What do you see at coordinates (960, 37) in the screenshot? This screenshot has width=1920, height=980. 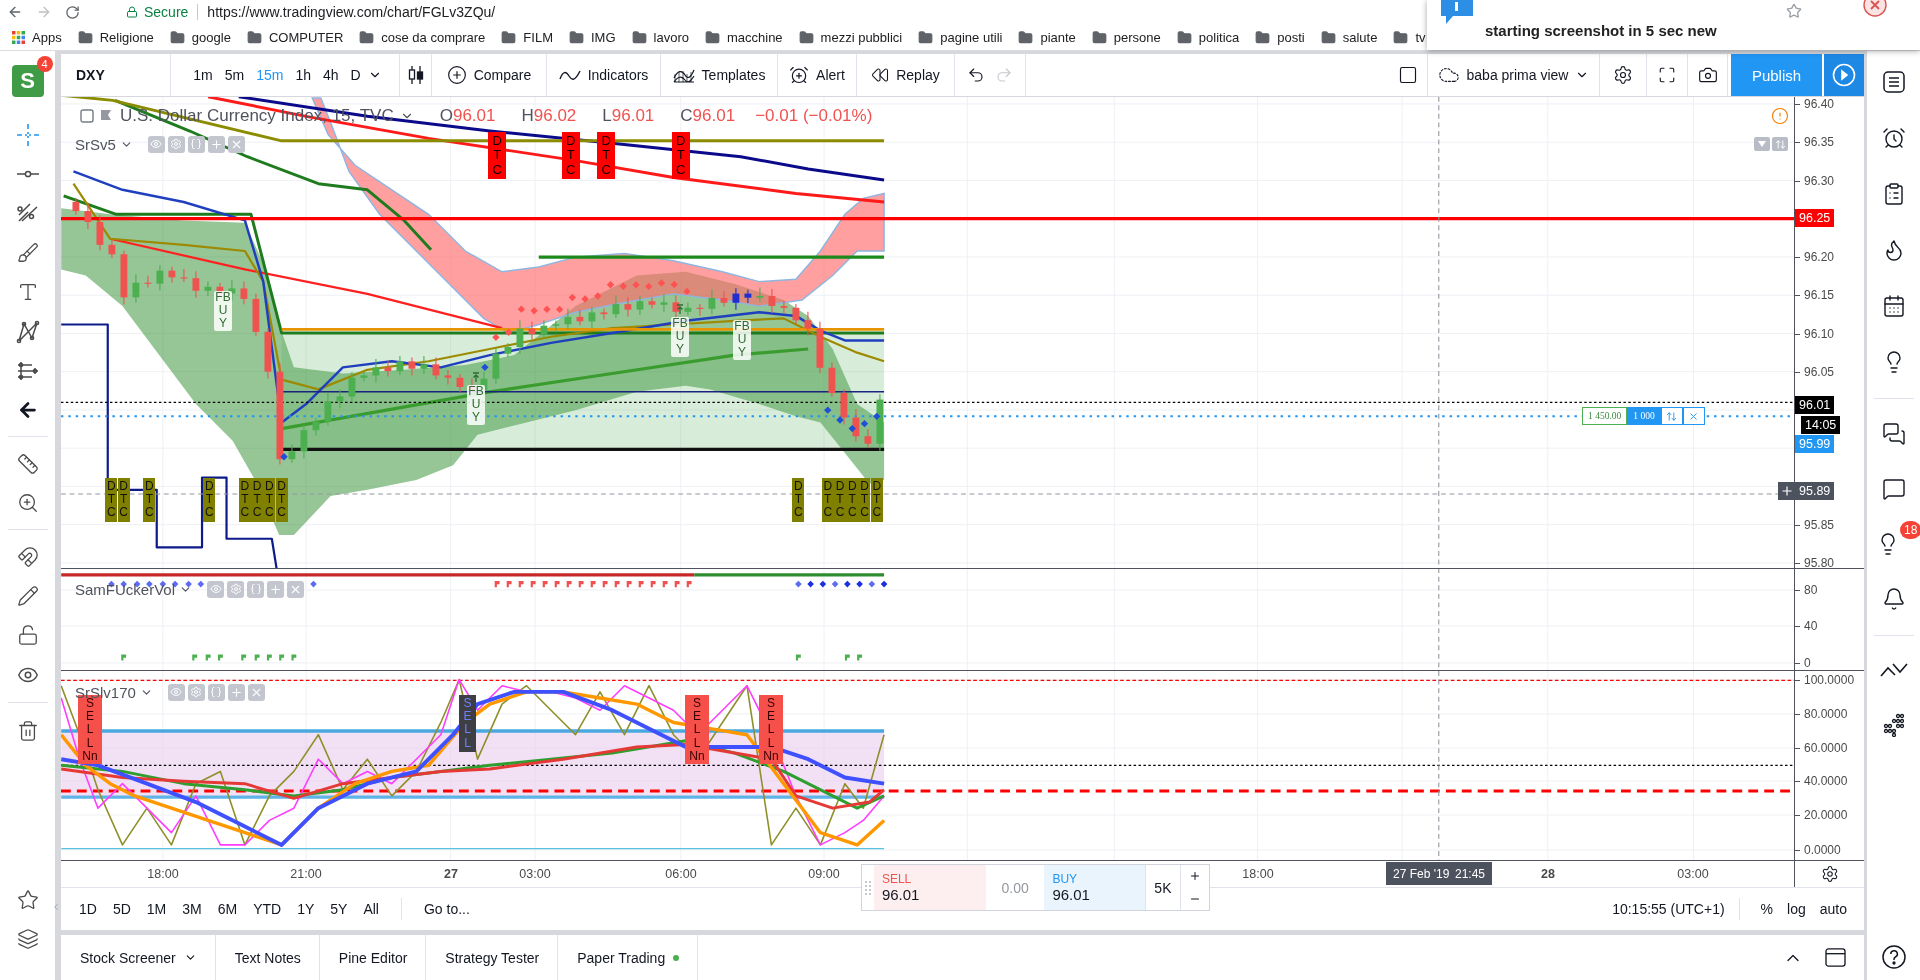 I see `bookmark-item: pagine utili` at bounding box center [960, 37].